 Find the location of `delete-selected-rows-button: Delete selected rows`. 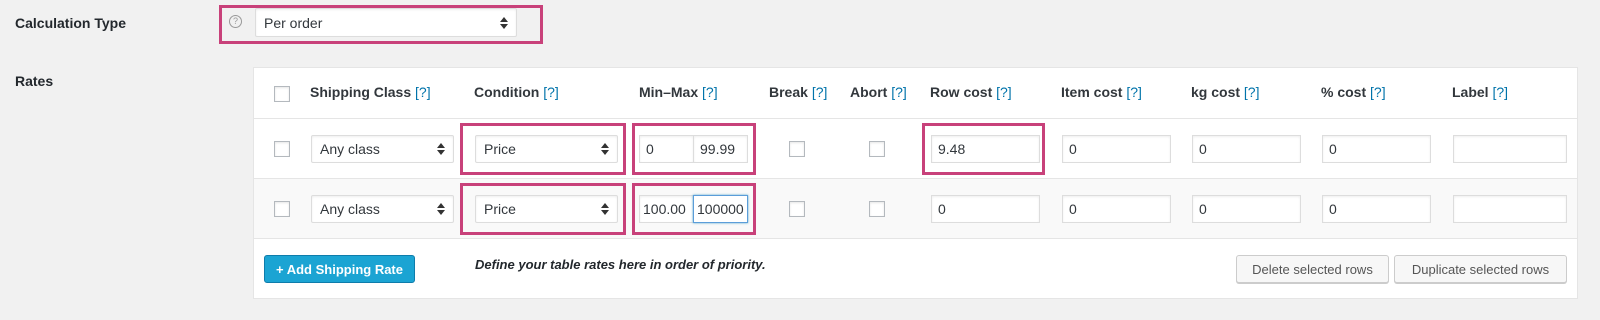

delete-selected-rows-button: Delete selected rows is located at coordinates (1312, 269).